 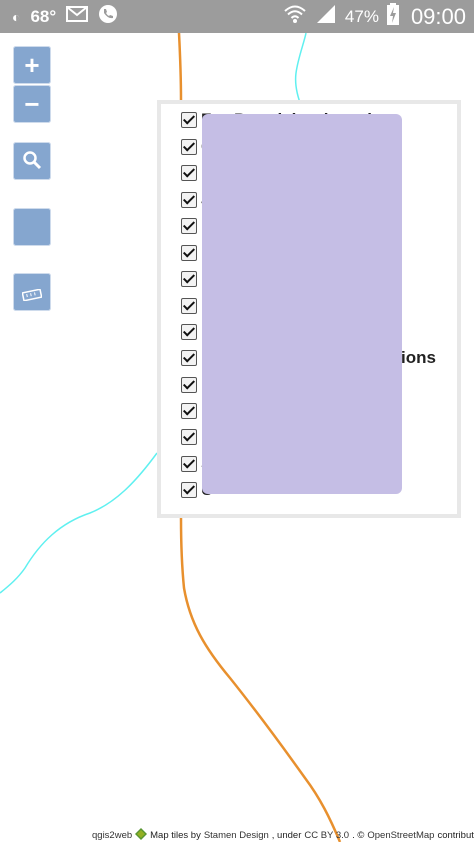 I want to click on road-line-south, so click(x=260, y=679).